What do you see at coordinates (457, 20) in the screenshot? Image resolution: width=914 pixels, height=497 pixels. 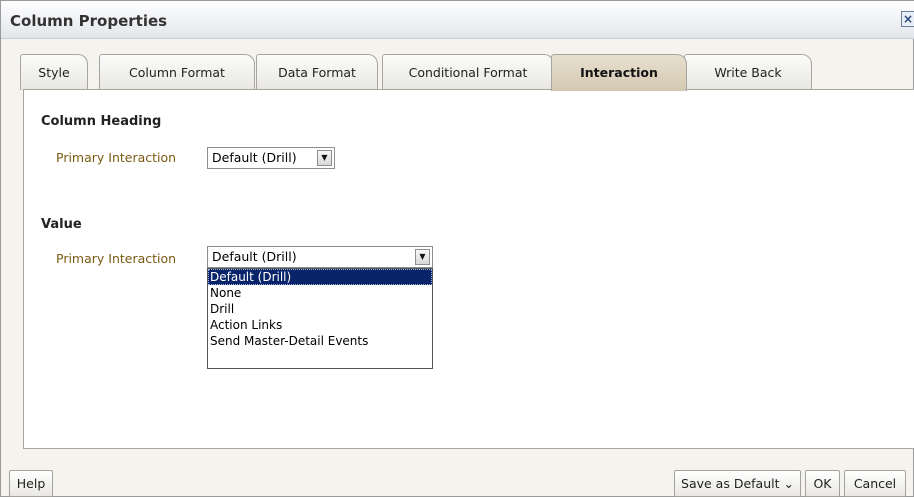 I see `dialog-titlebar: Column Properties ×` at bounding box center [457, 20].